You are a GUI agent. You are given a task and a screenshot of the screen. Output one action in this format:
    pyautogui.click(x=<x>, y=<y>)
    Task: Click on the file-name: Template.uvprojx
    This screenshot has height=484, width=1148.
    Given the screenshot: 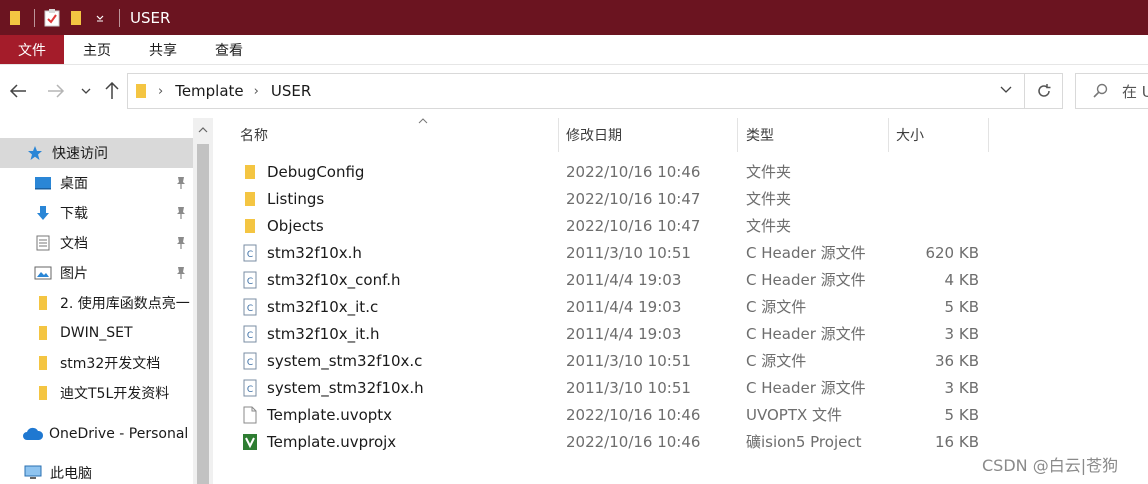 What is the action you would take?
    pyautogui.click(x=332, y=441)
    